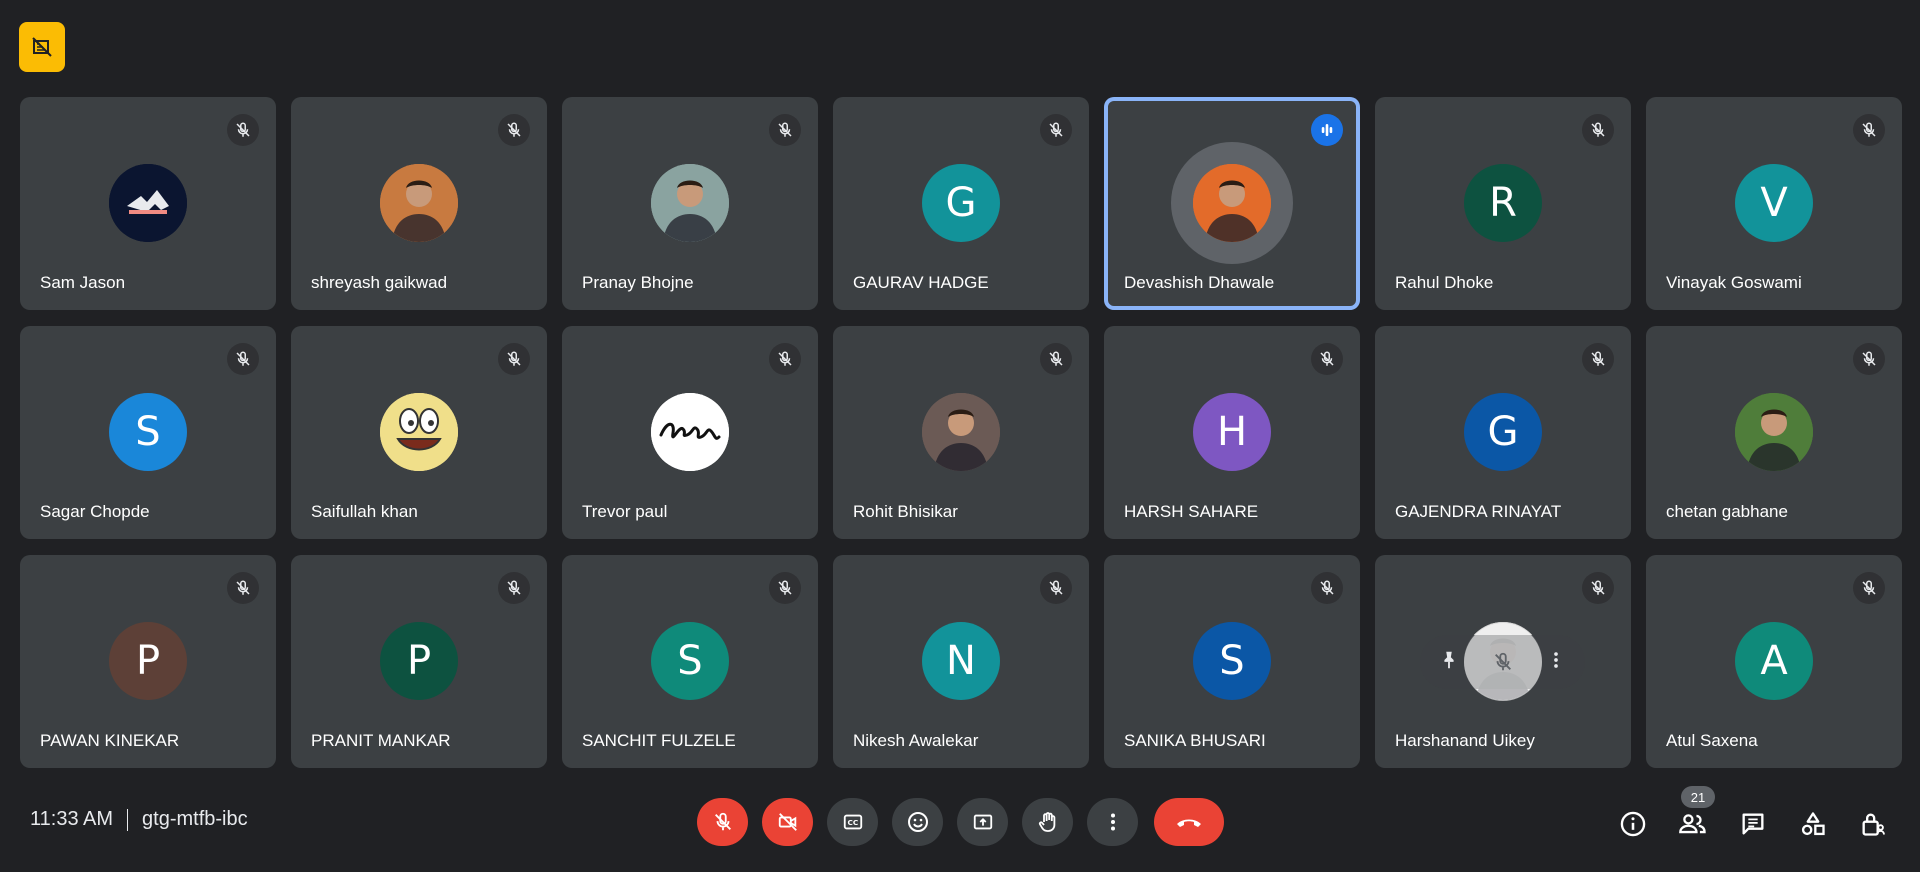 The image size is (1920, 872). Describe the element at coordinates (1503, 203) in the screenshot. I see `participant-tile: R Rahul Dhoke` at that location.